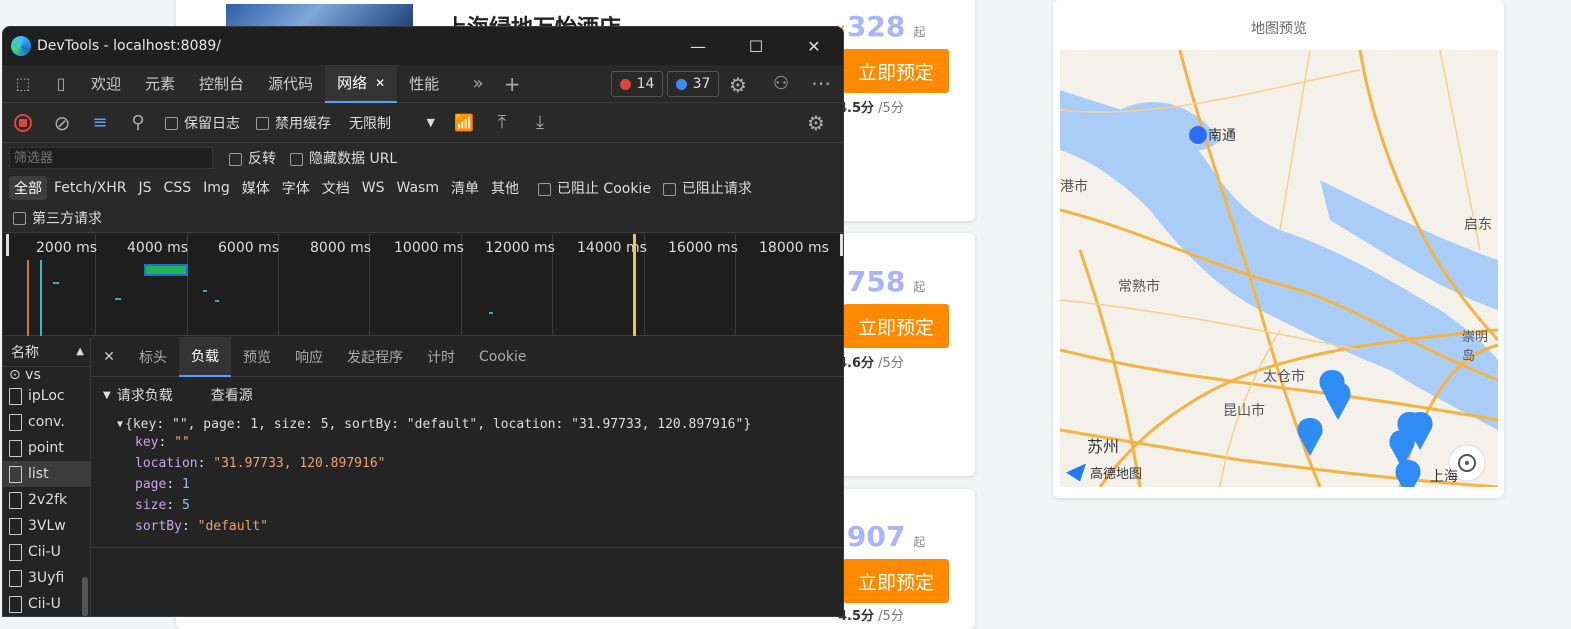 Image resolution: width=1571 pixels, height=629 pixels. I want to click on timeline-tick: 4000 ms, so click(158, 248).